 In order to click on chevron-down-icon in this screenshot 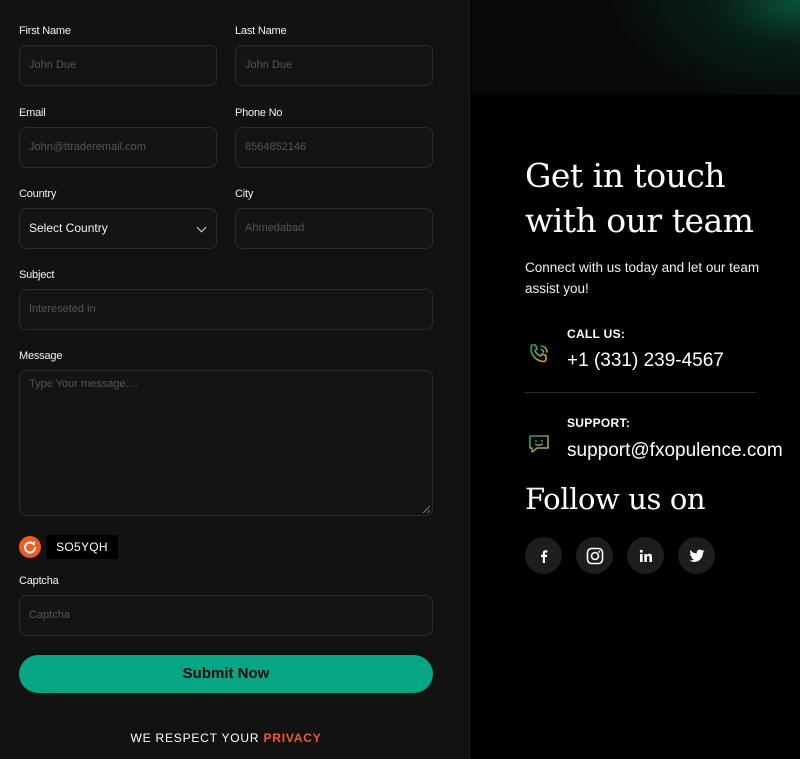, I will do `click(201, 227)`.